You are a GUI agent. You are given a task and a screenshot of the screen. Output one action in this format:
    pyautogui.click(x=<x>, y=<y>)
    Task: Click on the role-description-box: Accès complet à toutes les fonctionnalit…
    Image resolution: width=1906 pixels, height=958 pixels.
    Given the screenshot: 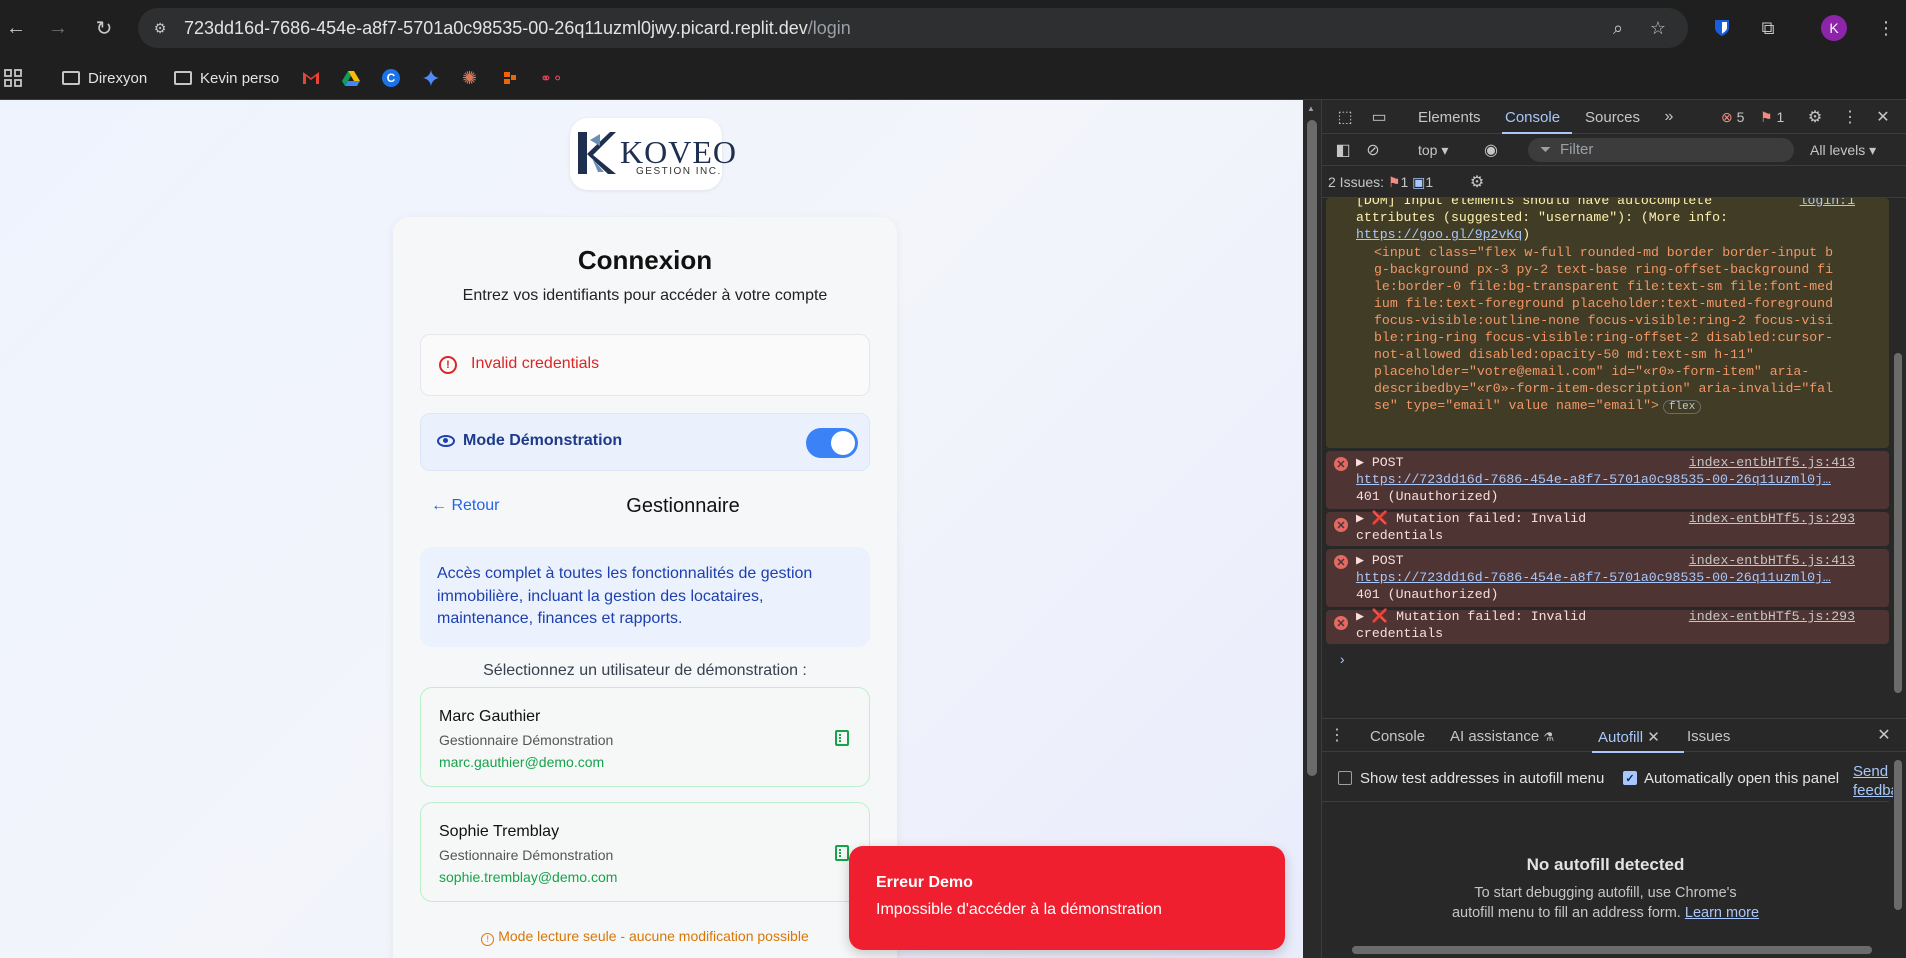 What is the action you would take?
    pyautogui.click(x=645, y=597)
    